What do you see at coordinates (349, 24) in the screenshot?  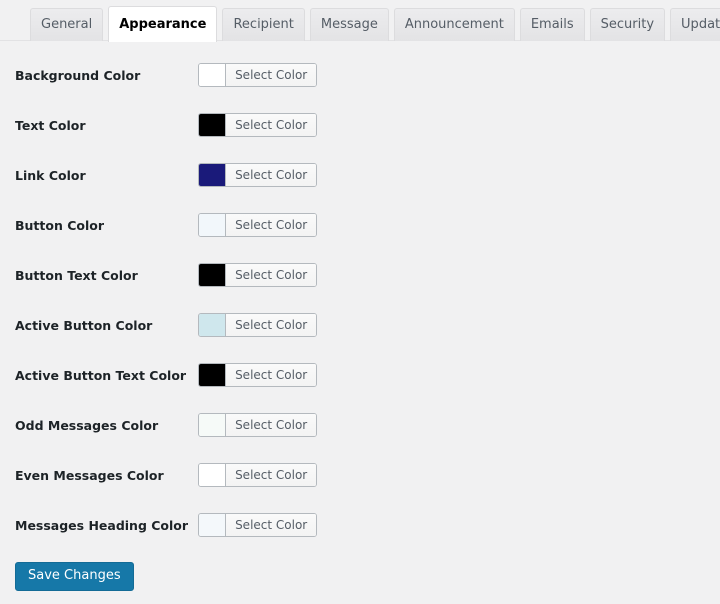 I see `tab-message: Message` at bounding box center [349, 24].